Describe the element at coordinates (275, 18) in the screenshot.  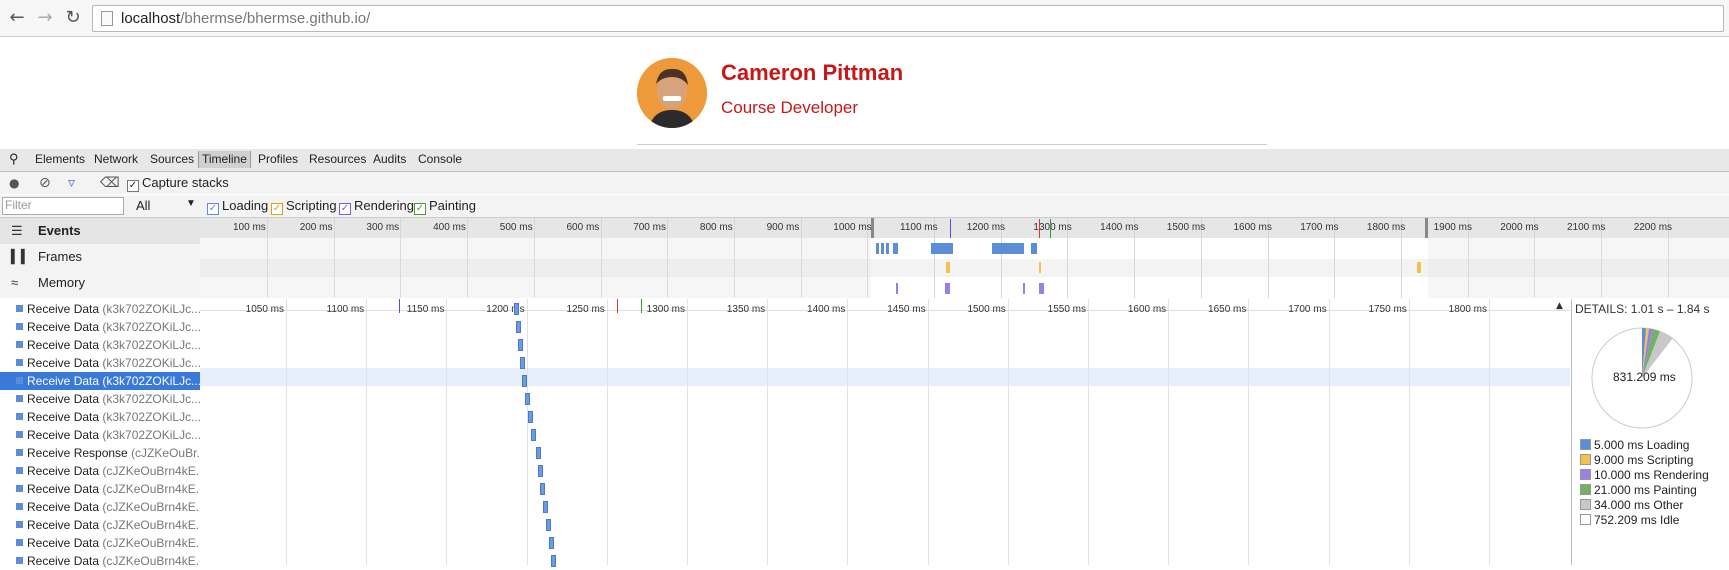
I see `url-path: /bhermse/bhermse.github.io/` at that location.